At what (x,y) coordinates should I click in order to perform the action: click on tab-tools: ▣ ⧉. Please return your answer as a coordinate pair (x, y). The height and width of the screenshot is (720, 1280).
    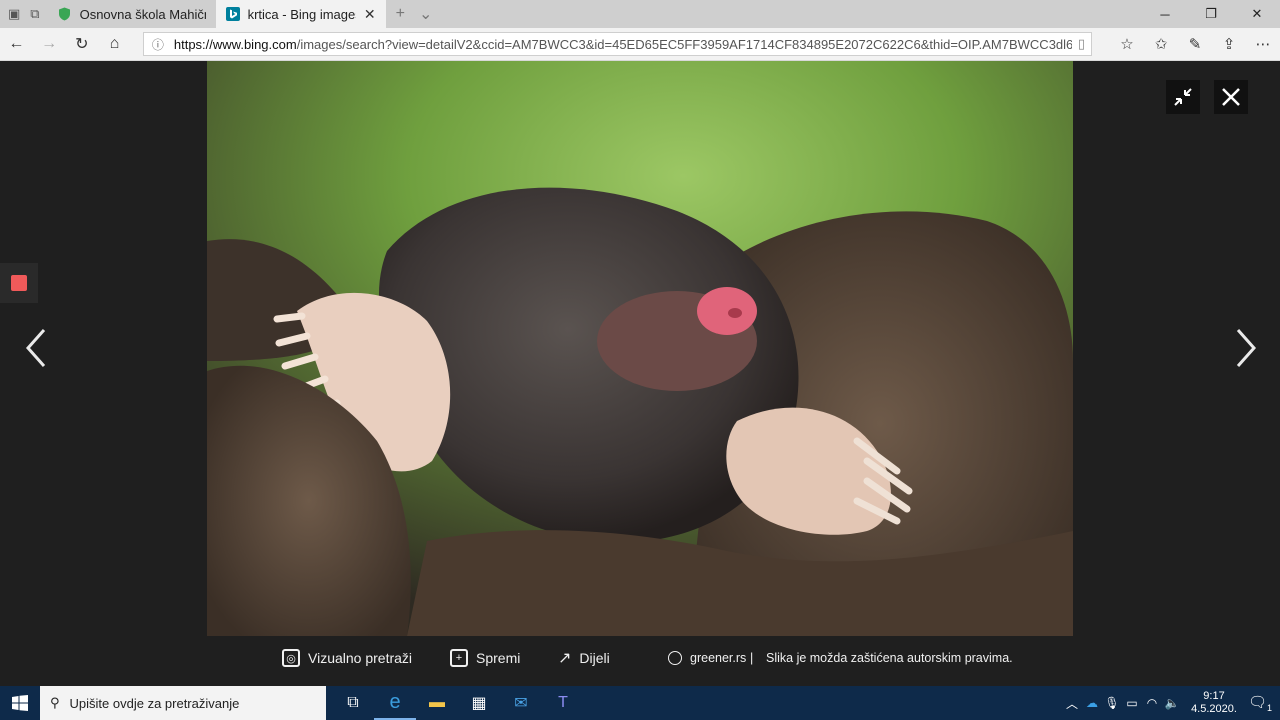
    Looking at the image, I should click on (24, 14).